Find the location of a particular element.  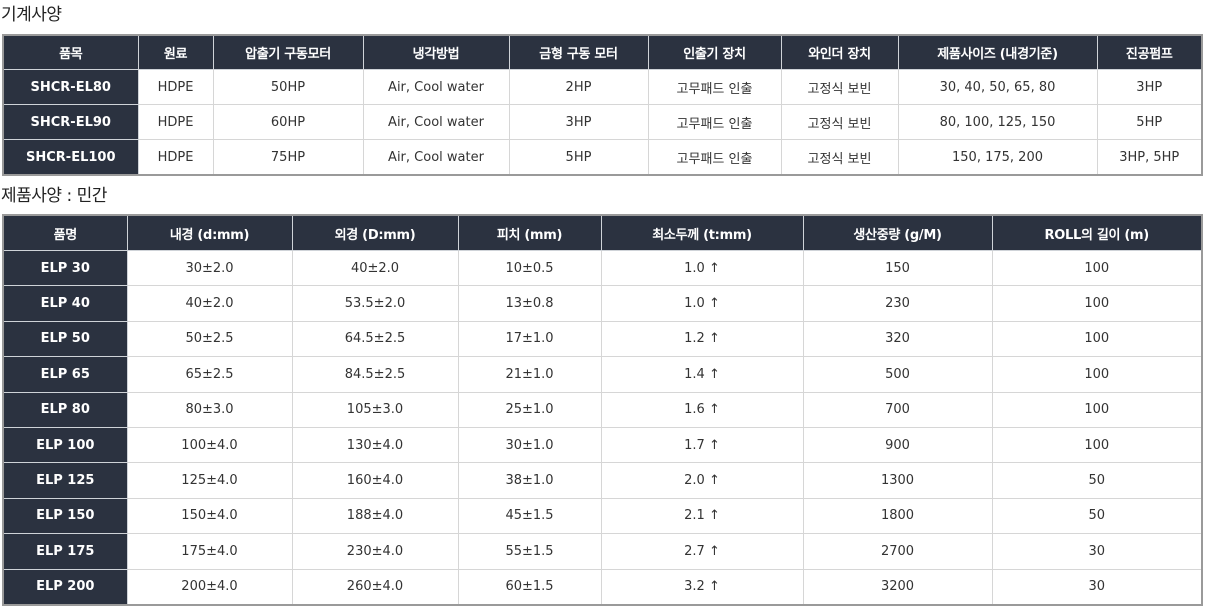

table-cell: 1.4 ↑ is located at coordinates (702, 374).